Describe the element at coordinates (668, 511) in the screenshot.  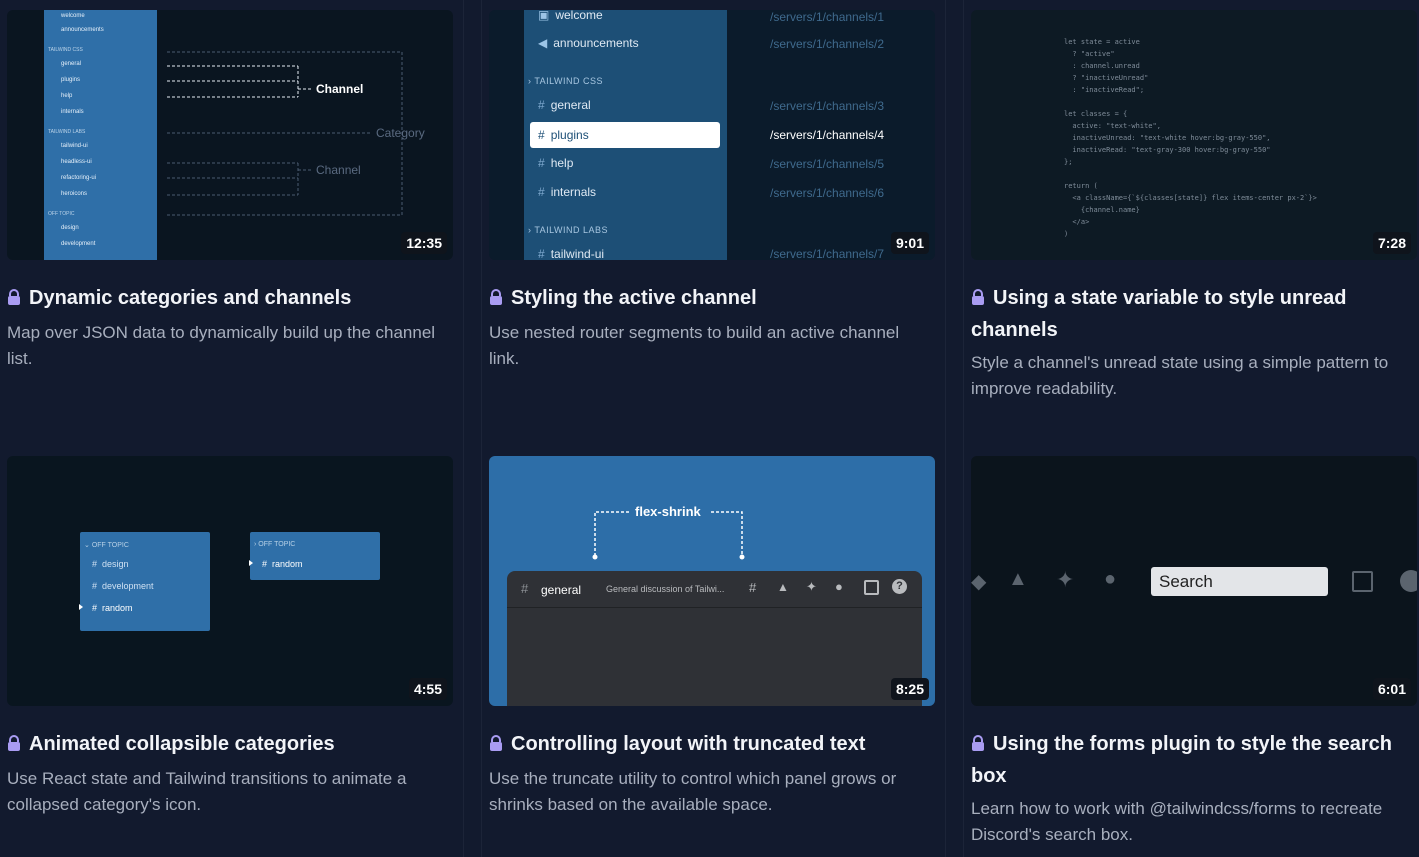
I see `flex-shrink-label: flex-shrink` at that location.